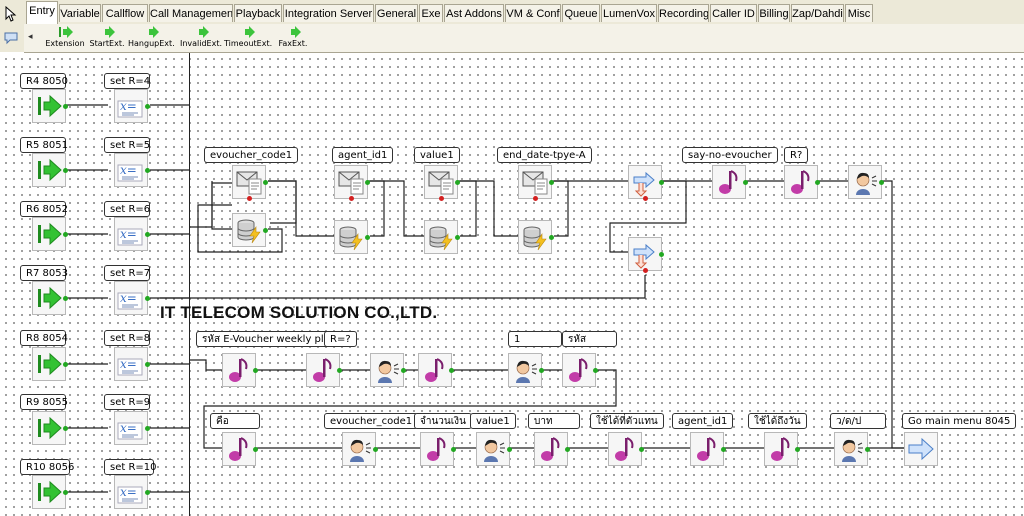 The width and height of the screenshot is (1024, 516). I want to click on label-agent-id1: agent_id1, so click(363, 155).